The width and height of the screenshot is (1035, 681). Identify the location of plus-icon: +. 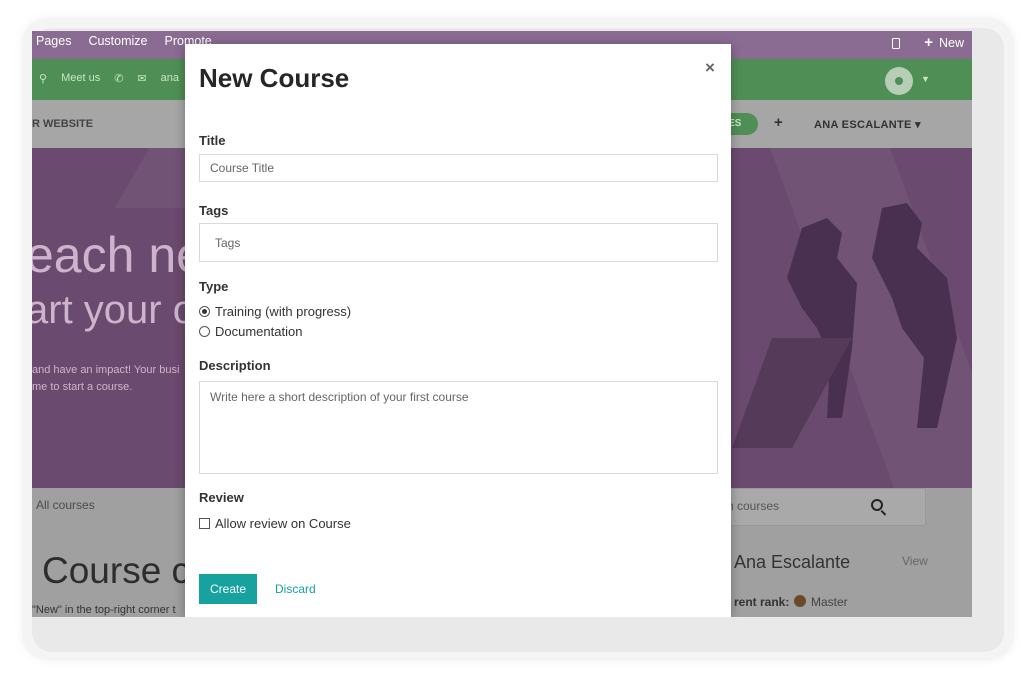
(928, 42).